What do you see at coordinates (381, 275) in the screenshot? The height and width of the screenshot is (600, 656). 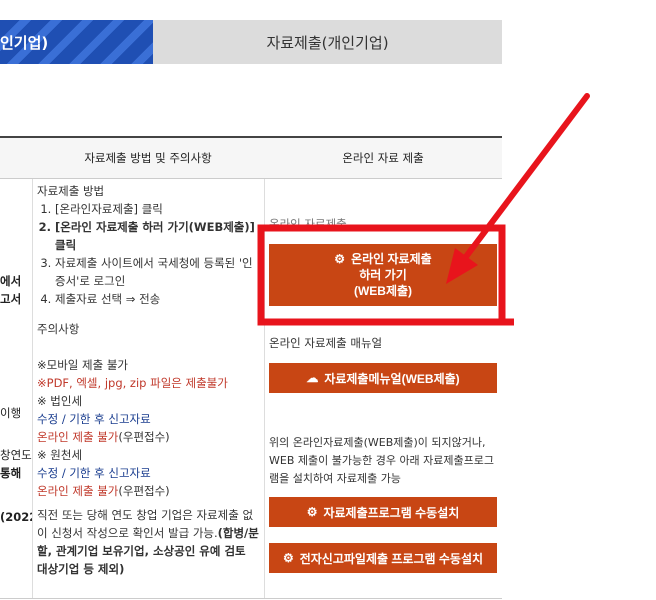 I see `highlight-box` at bounding box center [381, 275].